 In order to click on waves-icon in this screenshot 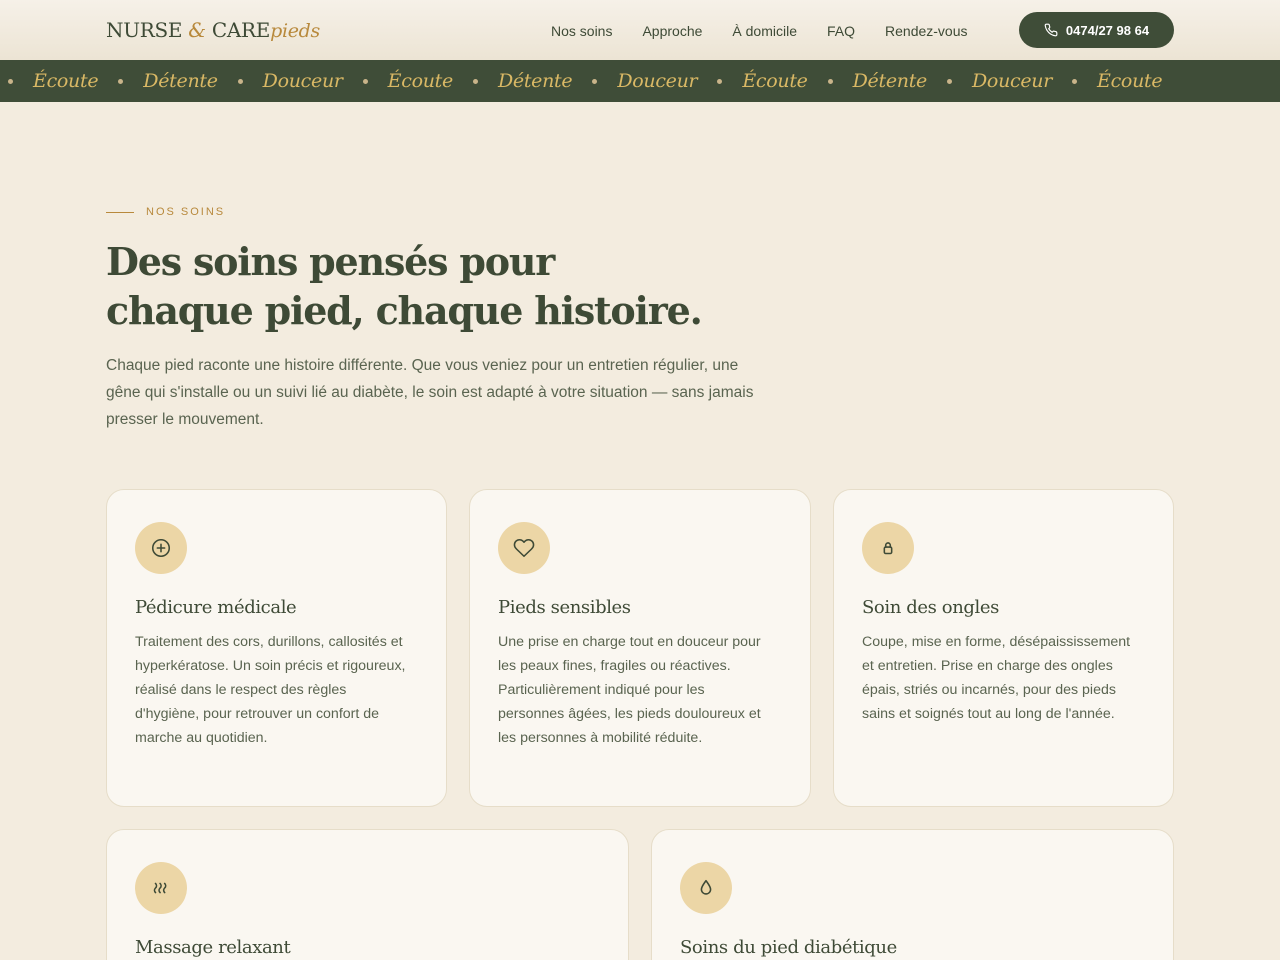, I will do `click(160, 888)`.